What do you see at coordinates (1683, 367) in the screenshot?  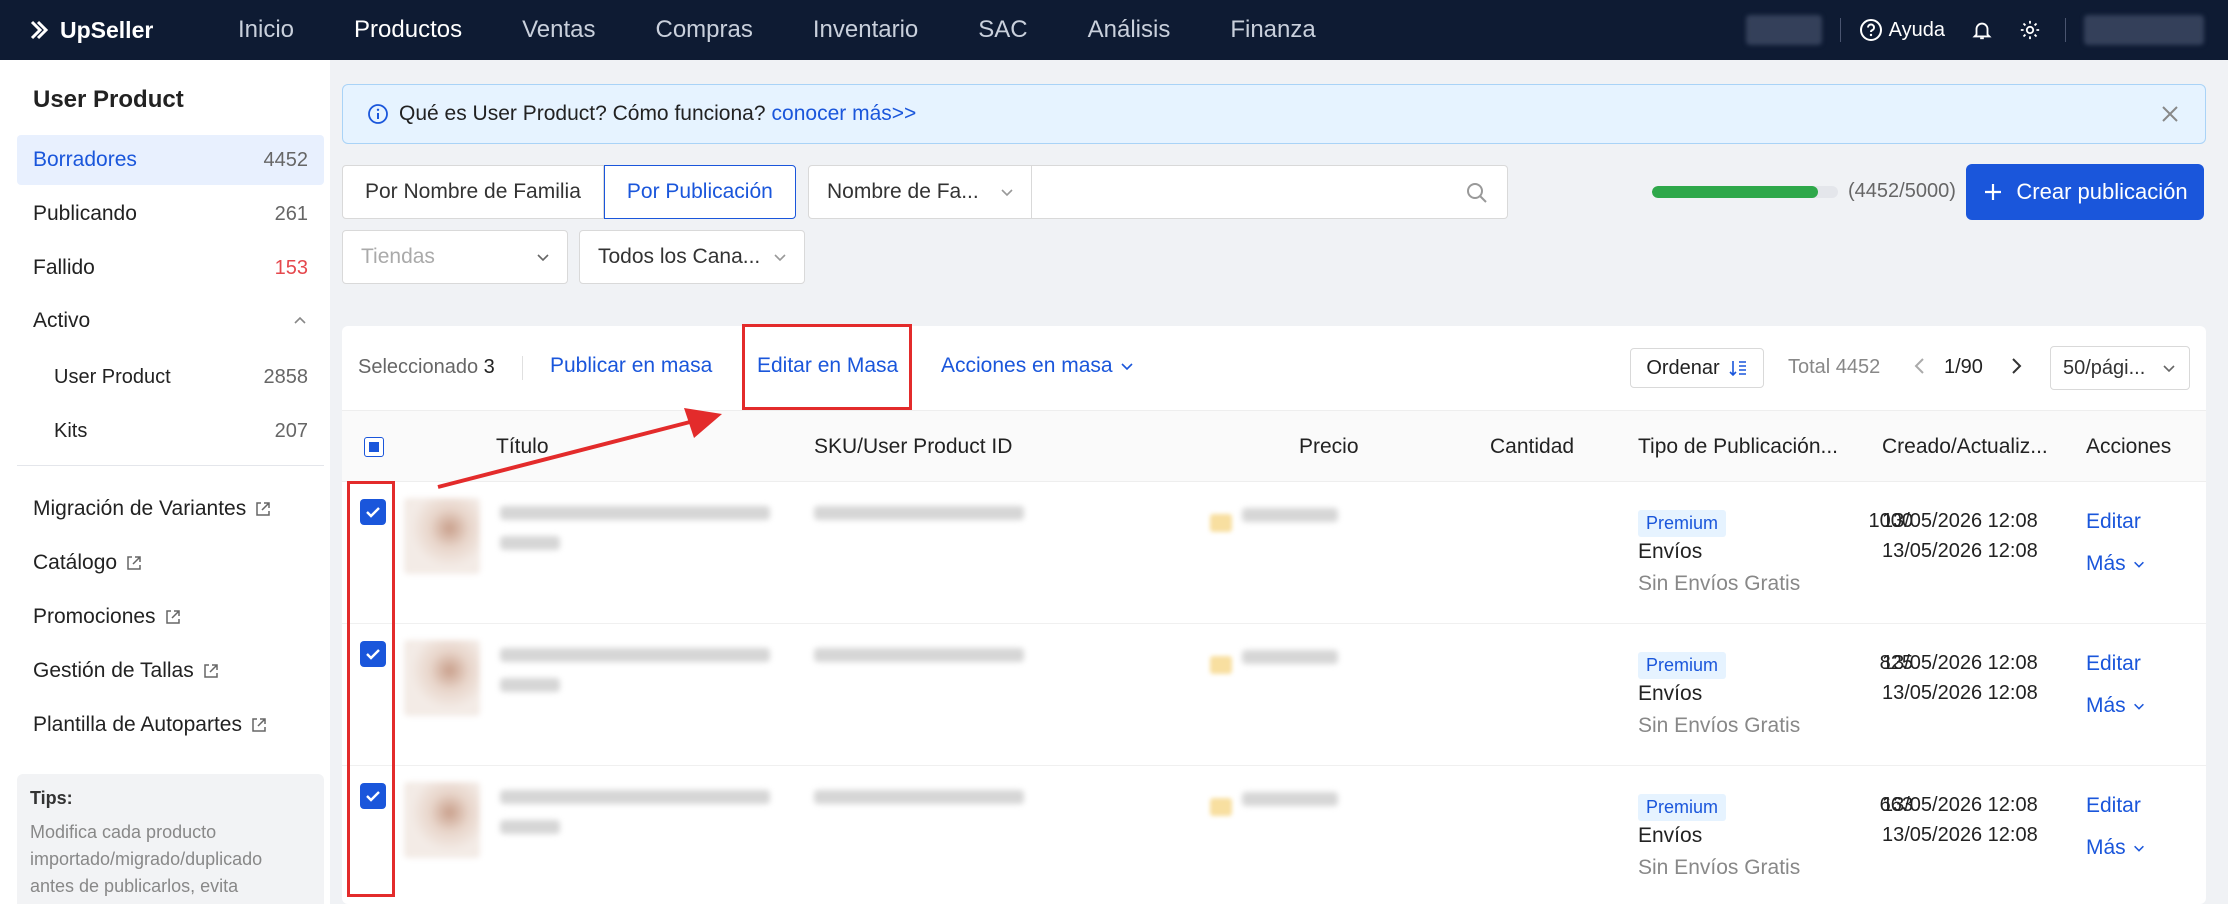 I see `sort-label: Ordenar` at bounding box center [1683, 367].